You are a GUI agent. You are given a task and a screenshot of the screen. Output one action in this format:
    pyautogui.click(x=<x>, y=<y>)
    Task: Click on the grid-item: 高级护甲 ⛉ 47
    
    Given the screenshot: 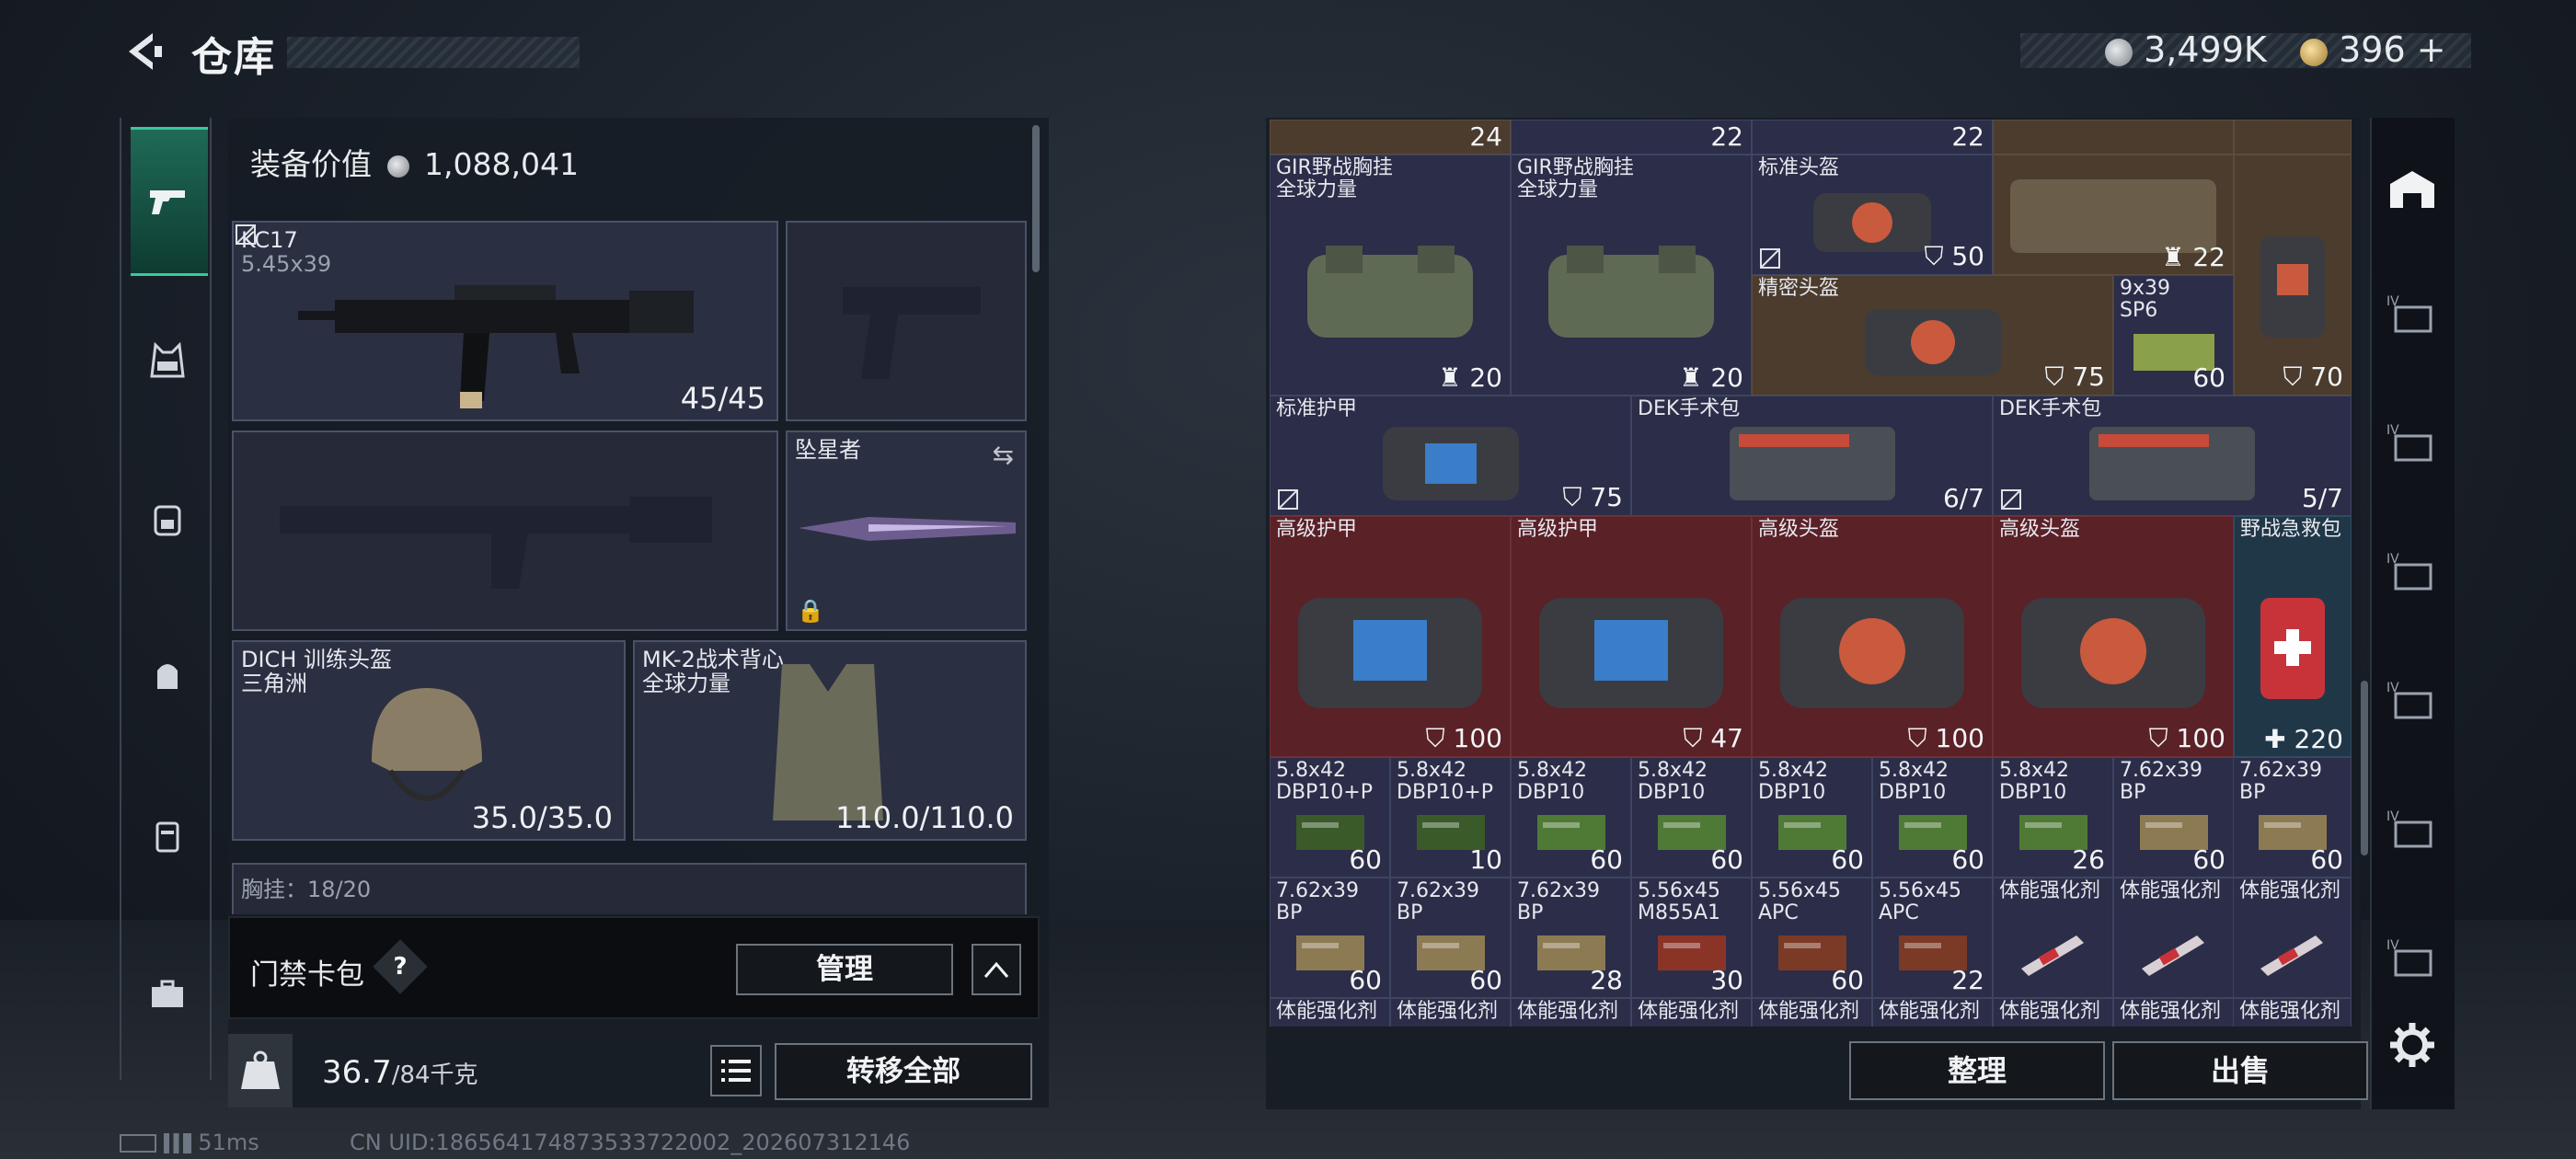 What is the action you would take?
    pyautogui.click(x=1631, y=636)
    